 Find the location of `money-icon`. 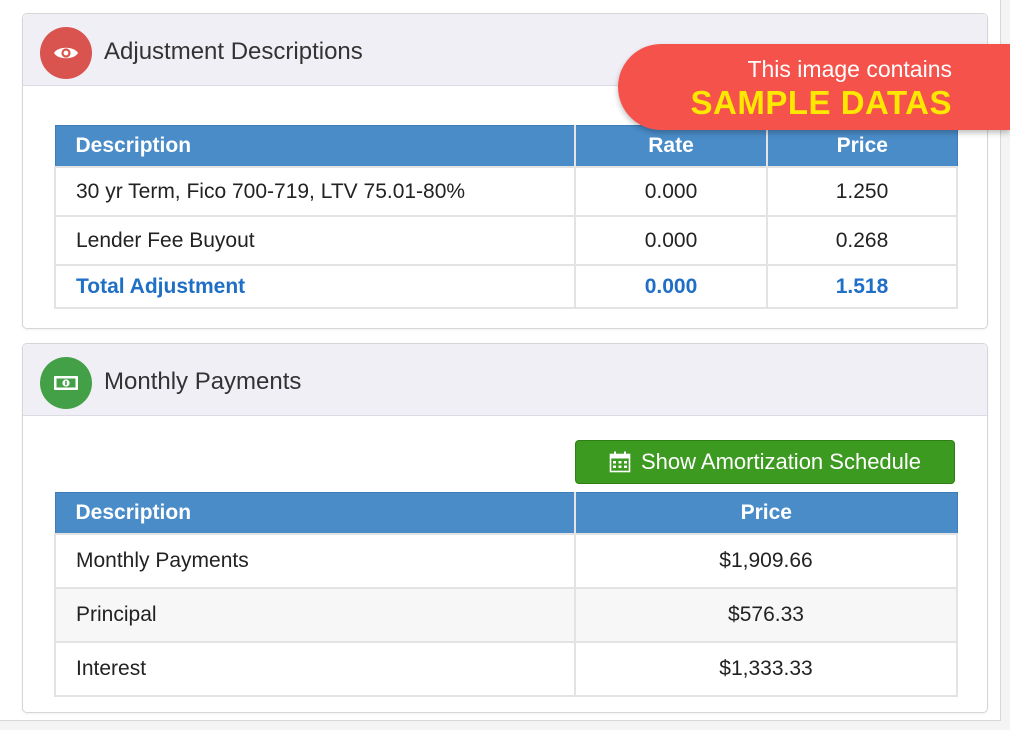

money-icon is located at coordinates (66, 383).